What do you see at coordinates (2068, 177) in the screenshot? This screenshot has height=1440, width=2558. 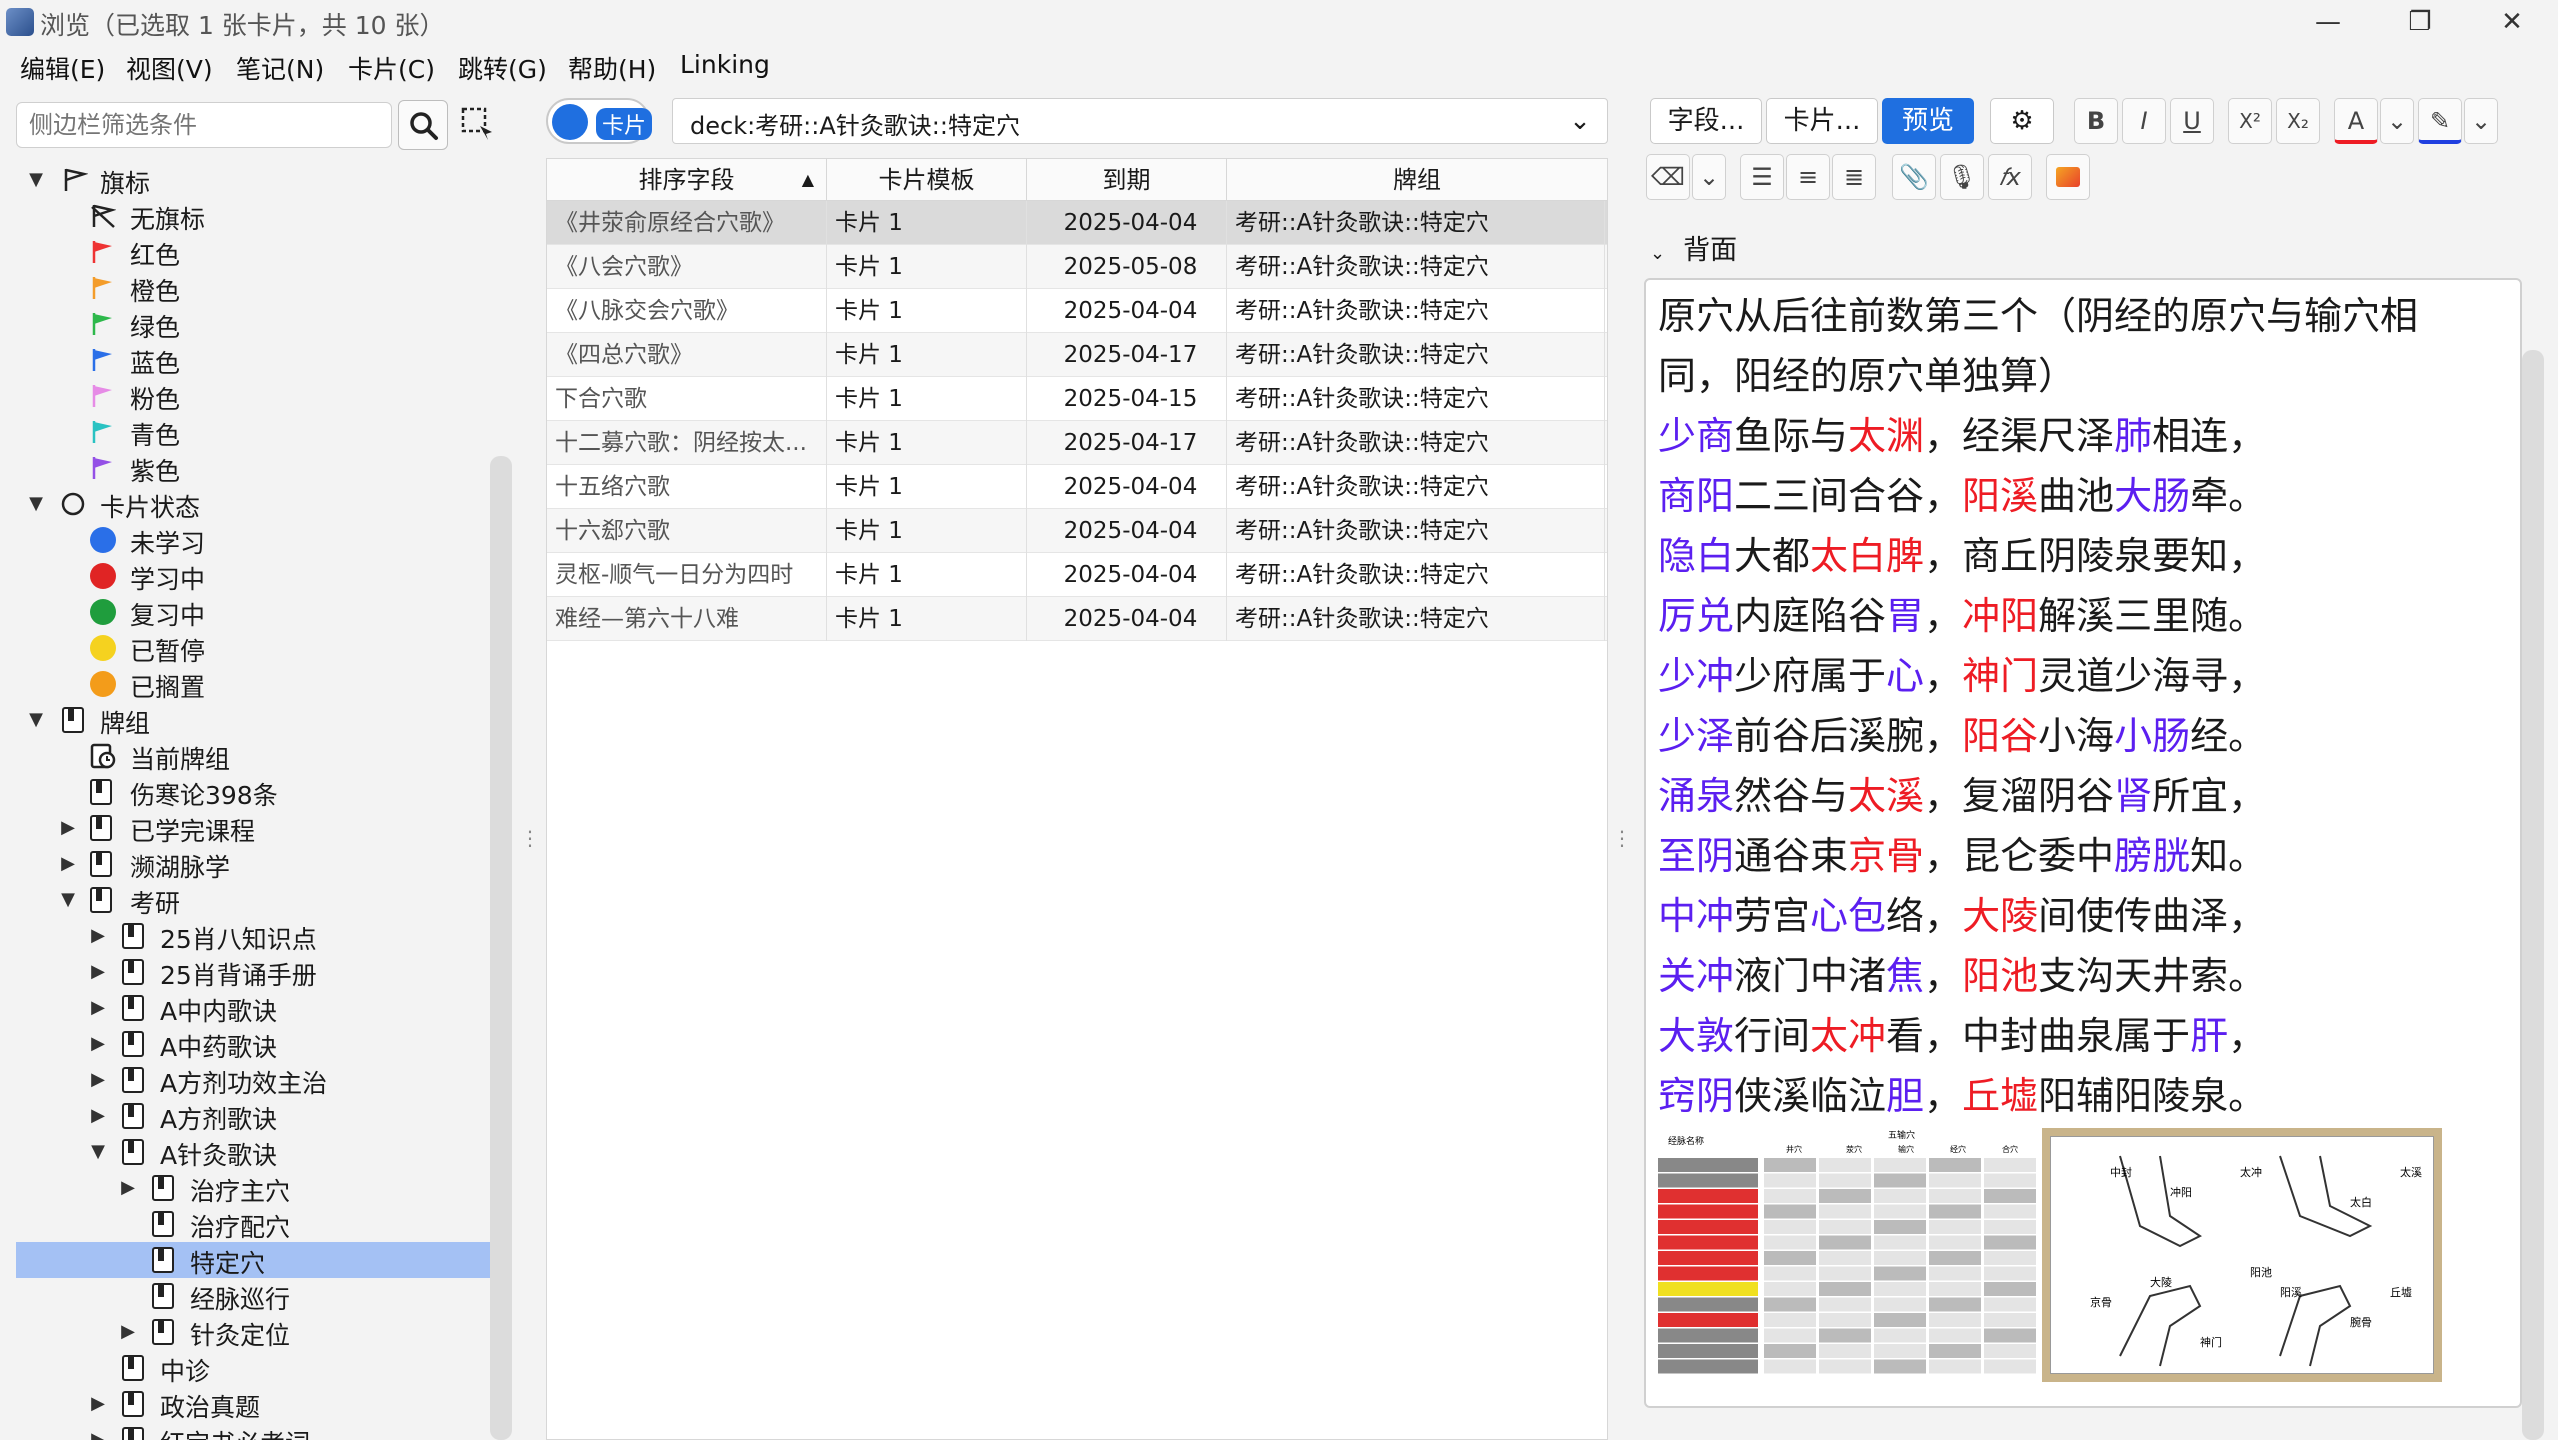 I see `image-occlusion-button` at bounding box center [2068, 177].